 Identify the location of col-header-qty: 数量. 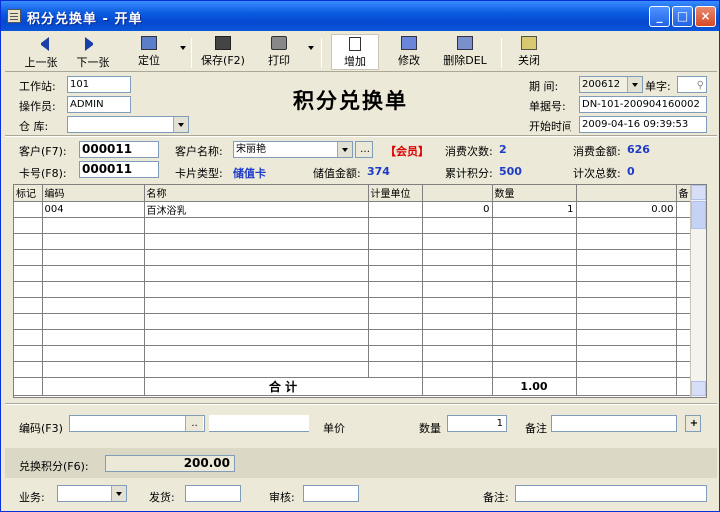
(534, 193).